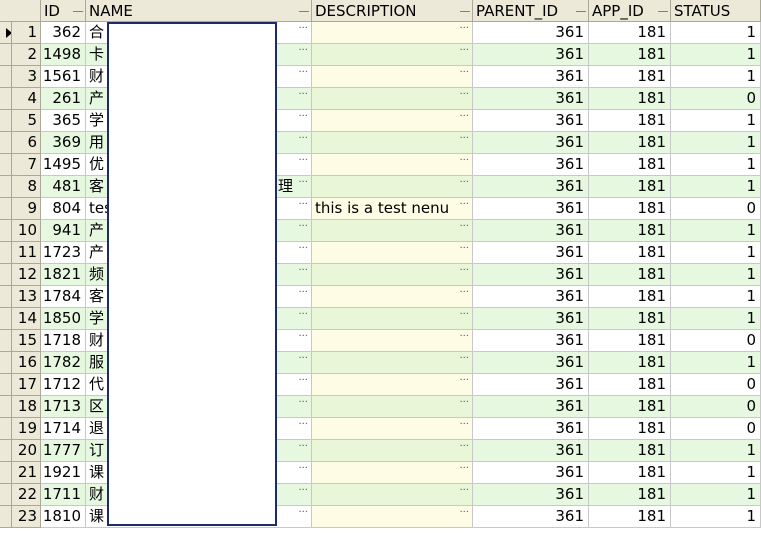  What do you see at coordinates (26, 121) in the screenshot?
I see `row-number: 5` at bounding box center [26, 121].